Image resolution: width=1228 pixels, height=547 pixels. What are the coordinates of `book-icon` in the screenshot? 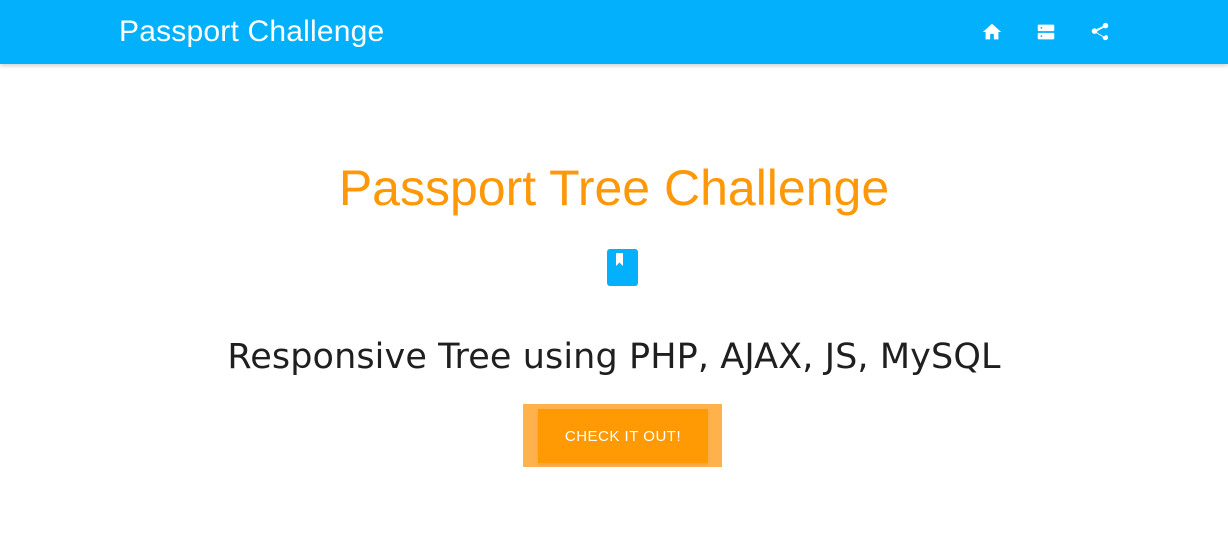 It's located at (622, 267).